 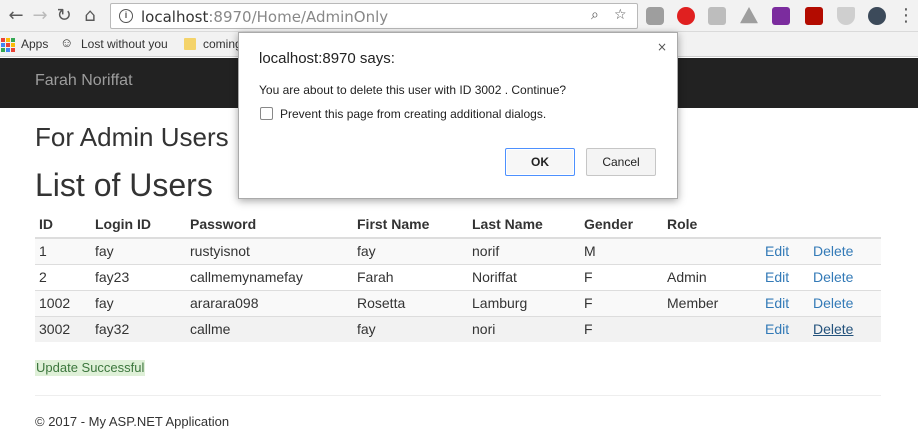 I want to click on table-row: 1 fay rustyisnot fay norif M Edit Delete, so click(x=458, y=250).